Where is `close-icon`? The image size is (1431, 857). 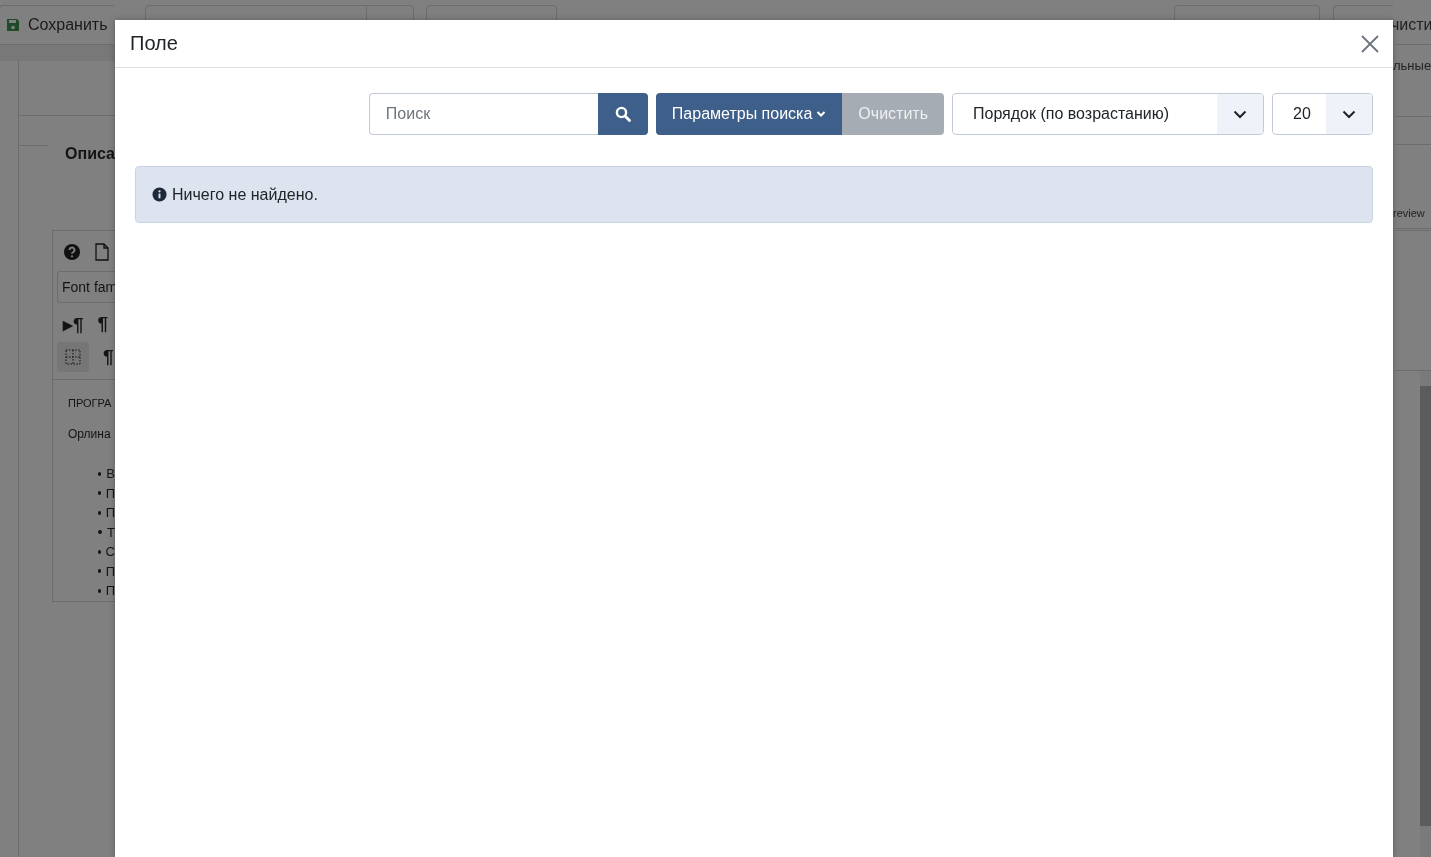 close-icon is located at coordinates (1370, 43).